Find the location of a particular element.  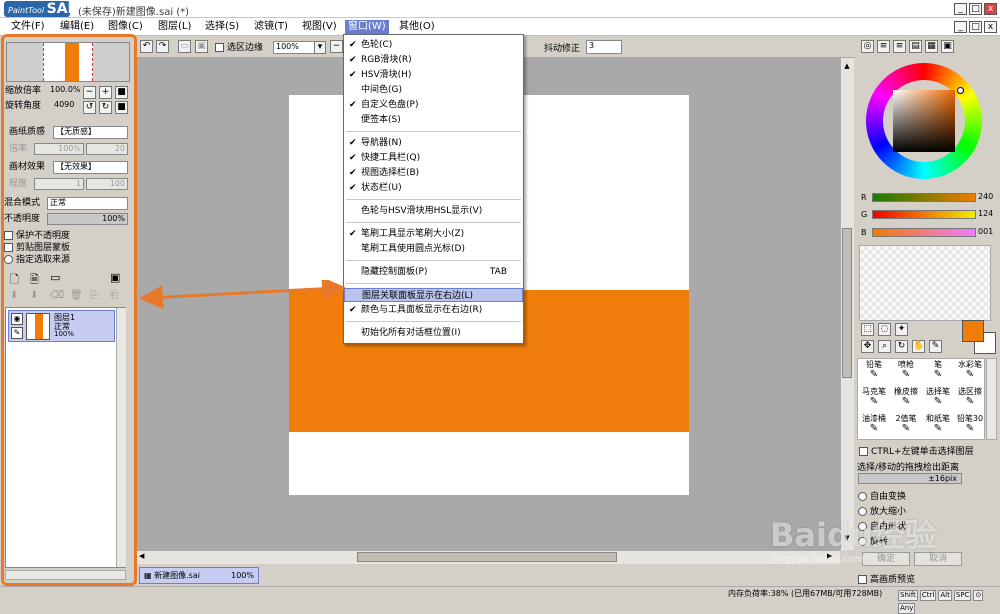

window-menu-item: ✔ RGB滑块(R) is located at coordinates (433, 60).